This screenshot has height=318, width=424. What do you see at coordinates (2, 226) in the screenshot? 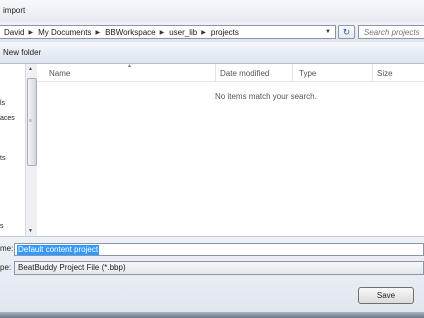
I see `nav-item: s` at bounding box center [2, 226].